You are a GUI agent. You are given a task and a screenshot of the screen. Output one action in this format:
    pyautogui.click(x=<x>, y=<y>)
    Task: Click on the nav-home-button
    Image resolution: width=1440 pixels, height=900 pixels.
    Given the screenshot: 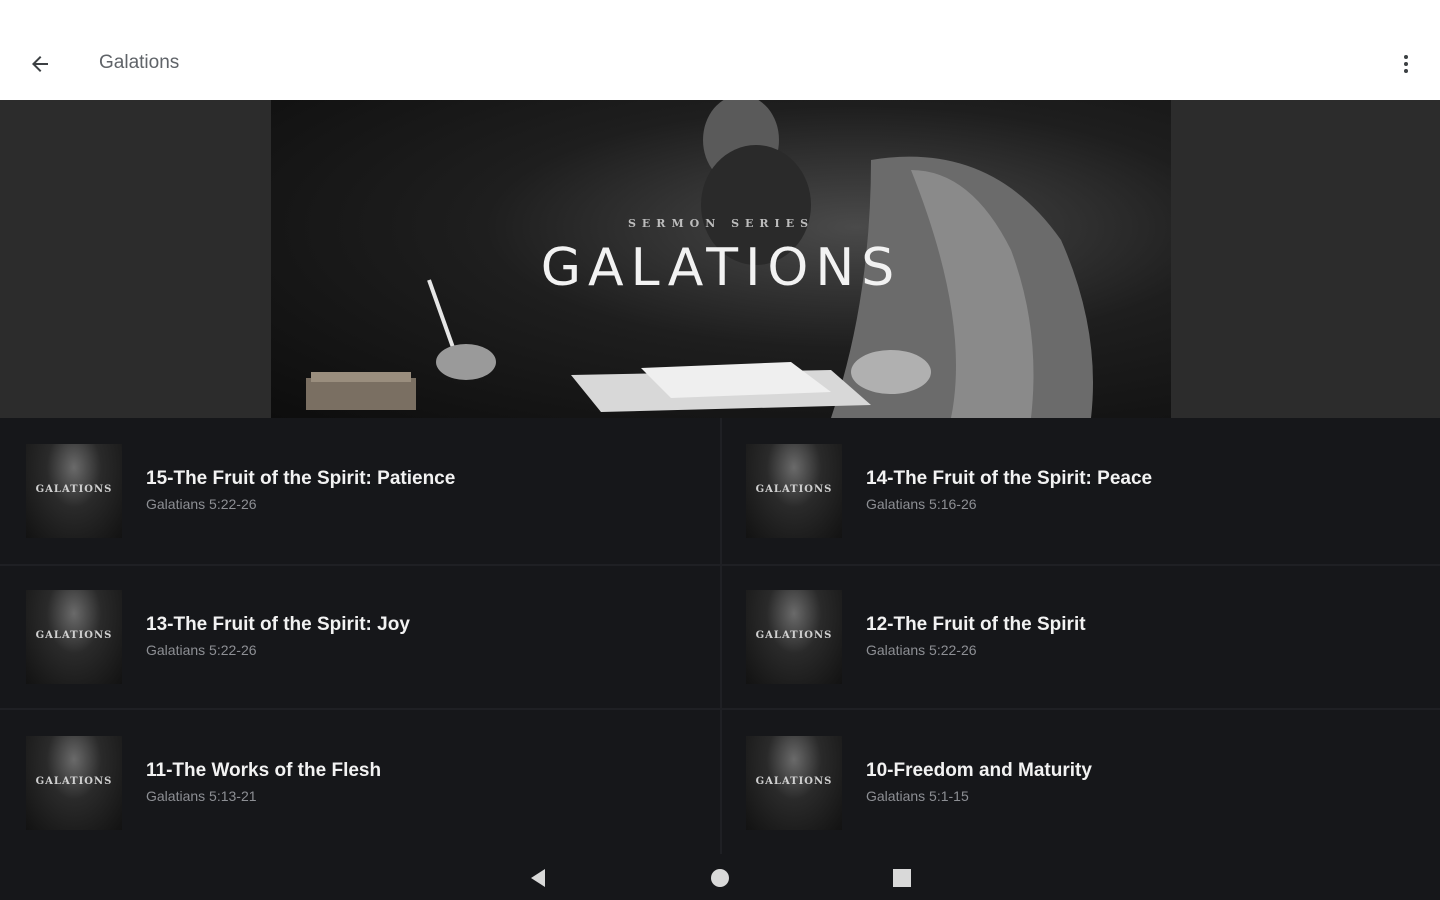 What is the action you would take?
    pyautogui.click(x=720, y=878)
    